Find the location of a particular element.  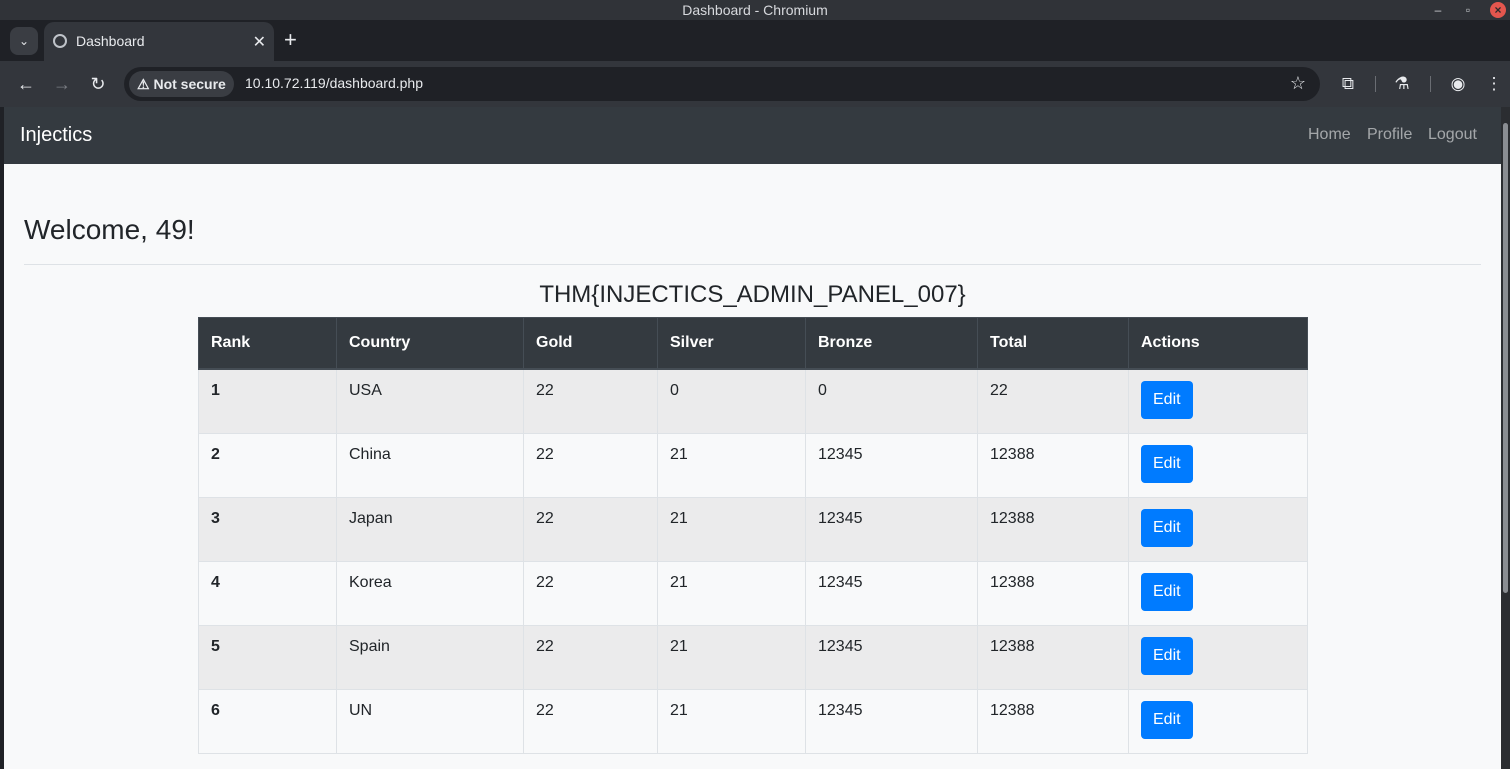

site-brand: Injectics is located at coordinates (56, 135).